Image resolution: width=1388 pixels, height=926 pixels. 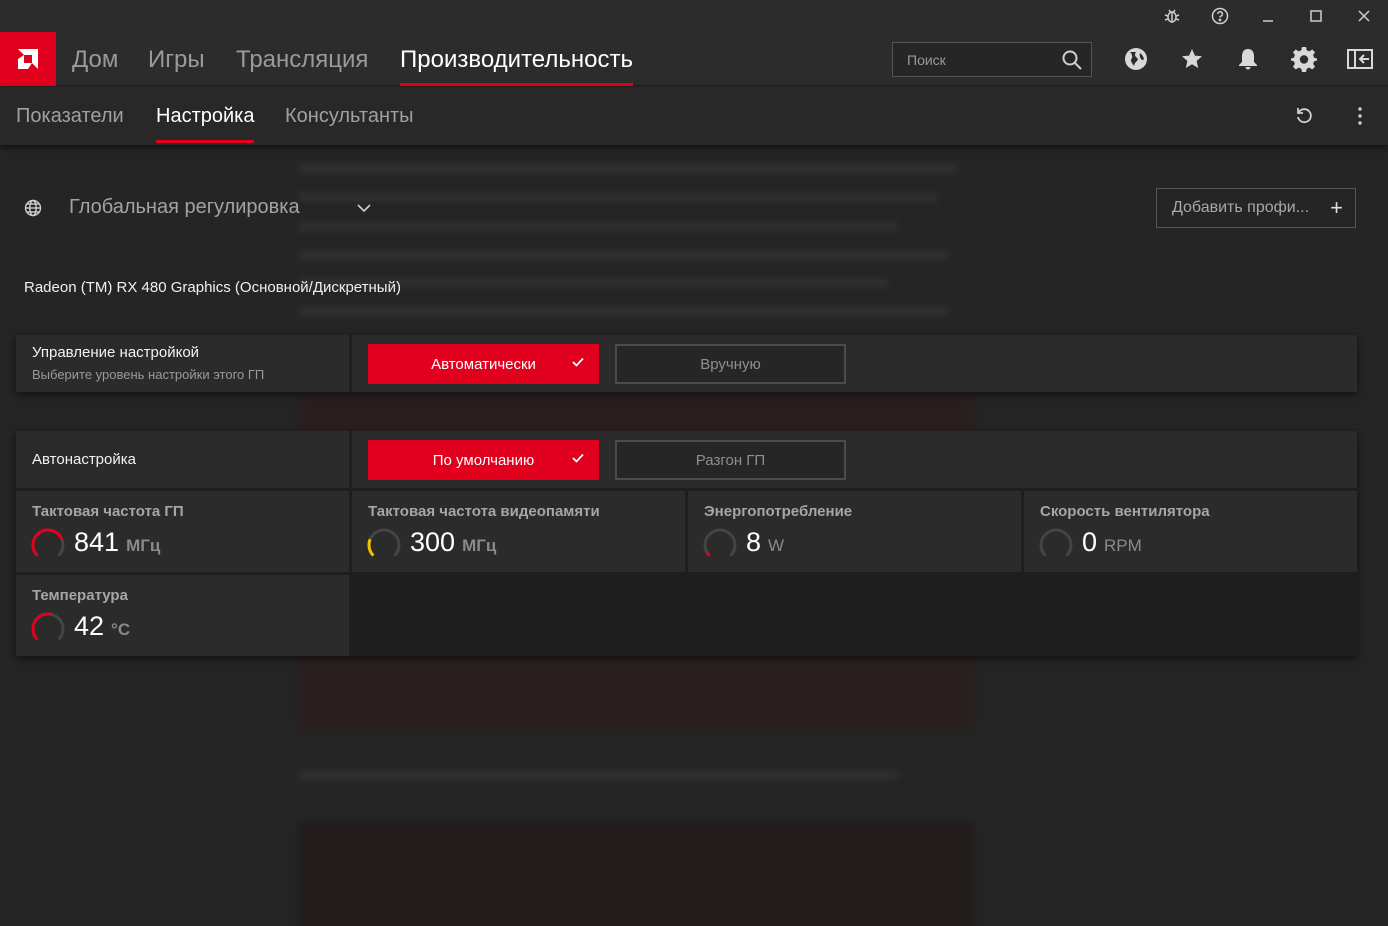 What do you see at coordinates (182, 615) in the screenshot?
I see `metric-temperature: Температура 42 °C` at bounding box center [182, 615].